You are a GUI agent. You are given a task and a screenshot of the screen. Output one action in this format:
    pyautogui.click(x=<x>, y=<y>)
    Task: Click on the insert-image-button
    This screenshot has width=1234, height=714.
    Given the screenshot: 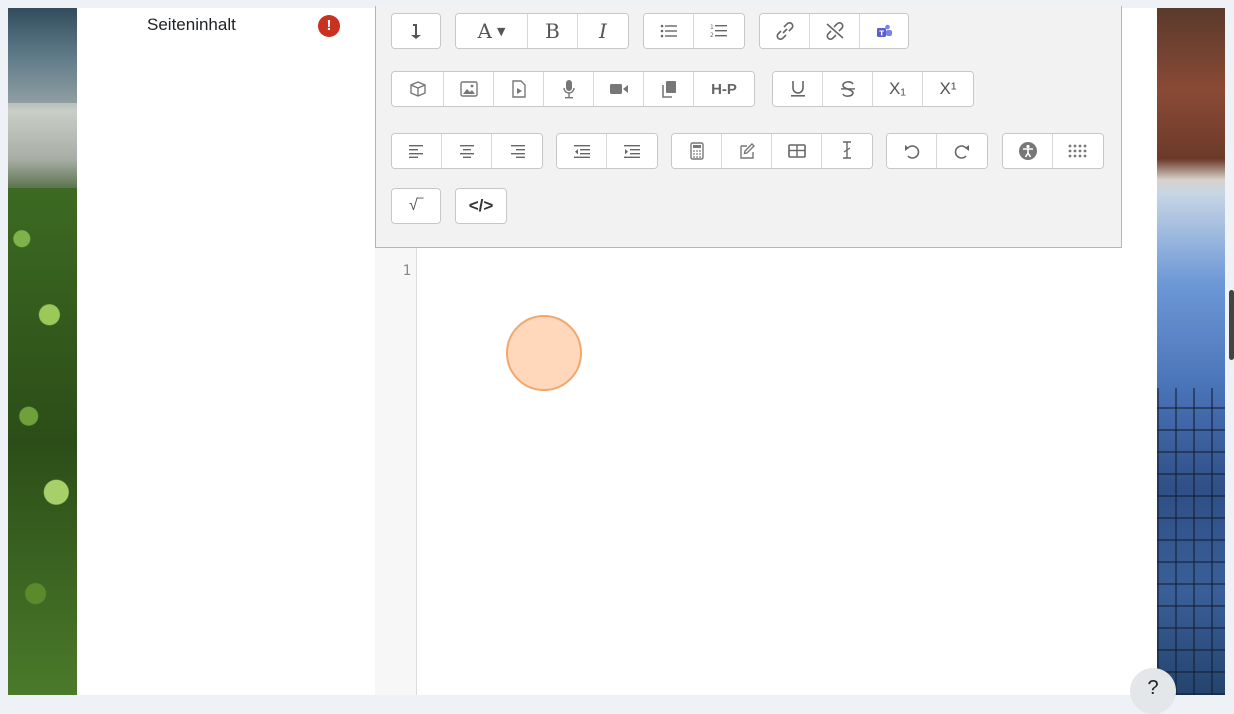 What is the action you would take?
    pyautogui.click(x=469, y=89)
    